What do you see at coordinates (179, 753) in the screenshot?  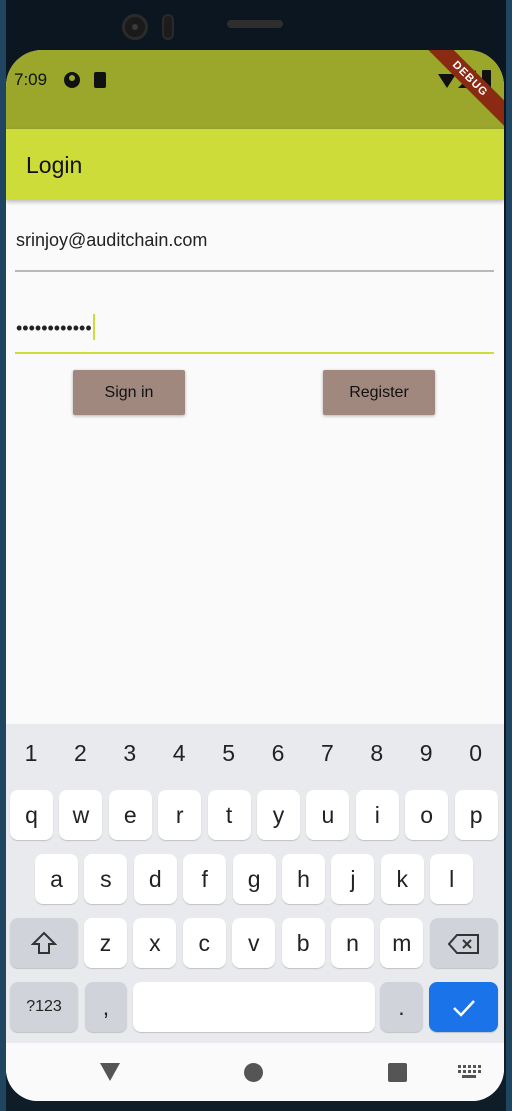 I see `number-key: 4` at bounding box center [179, 753].